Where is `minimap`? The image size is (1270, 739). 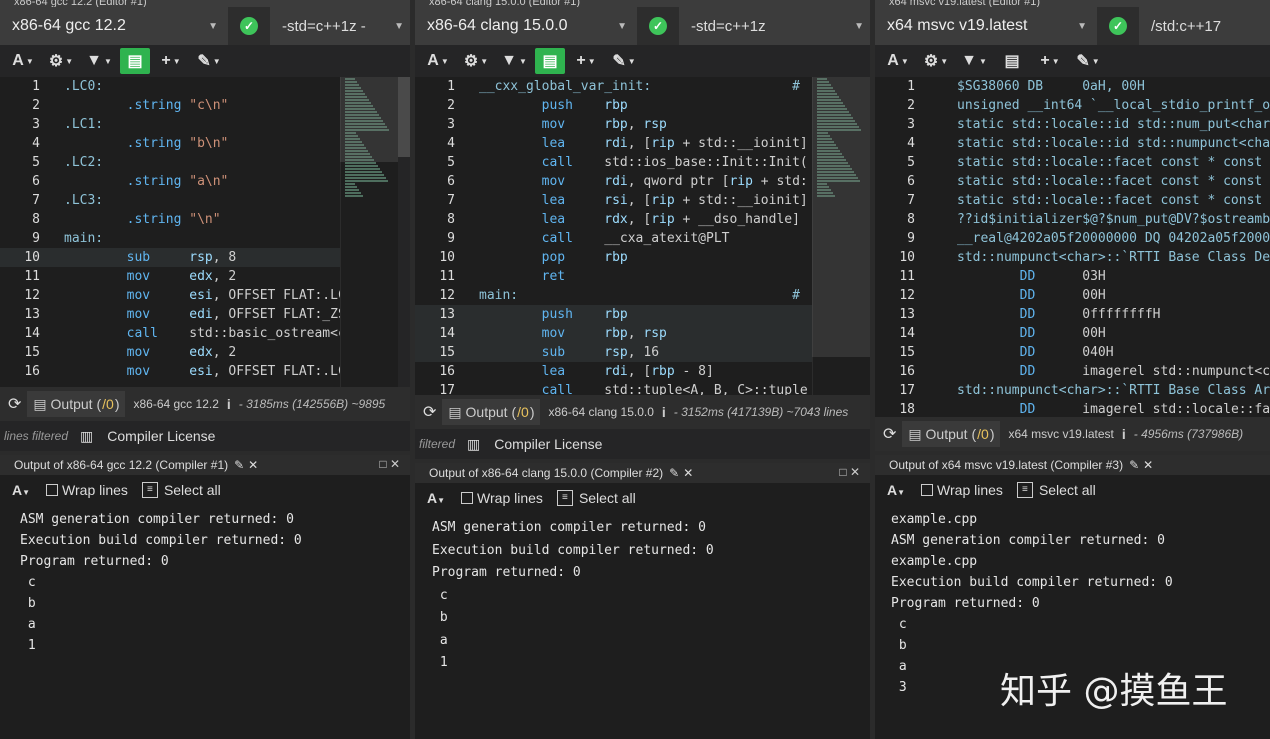 minimap is located at coordinates (841, 236).